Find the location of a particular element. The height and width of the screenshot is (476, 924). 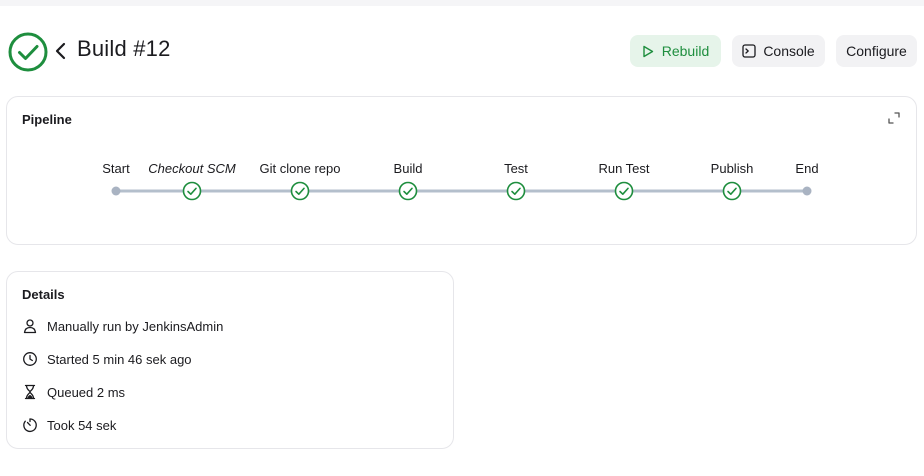

chevron-left-icon is located at coordinates (61, 51).